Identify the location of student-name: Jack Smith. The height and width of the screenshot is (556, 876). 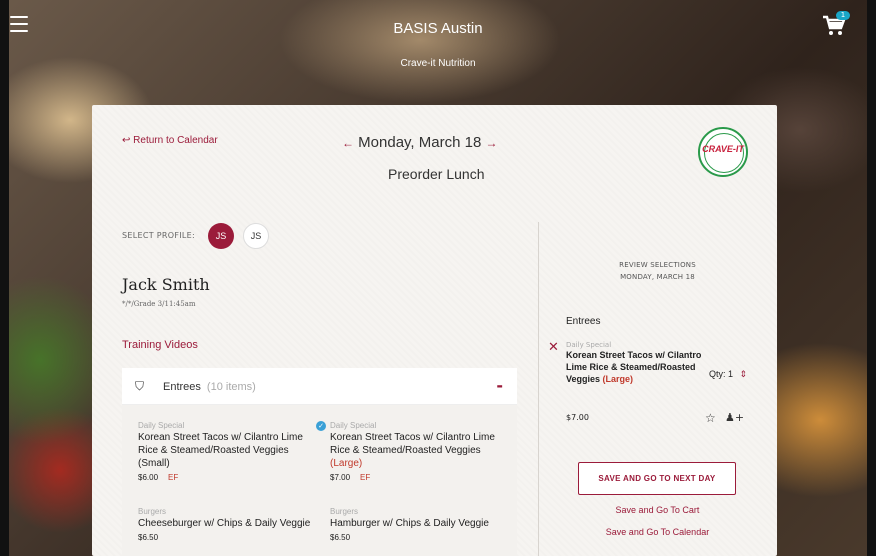
(166, 284).